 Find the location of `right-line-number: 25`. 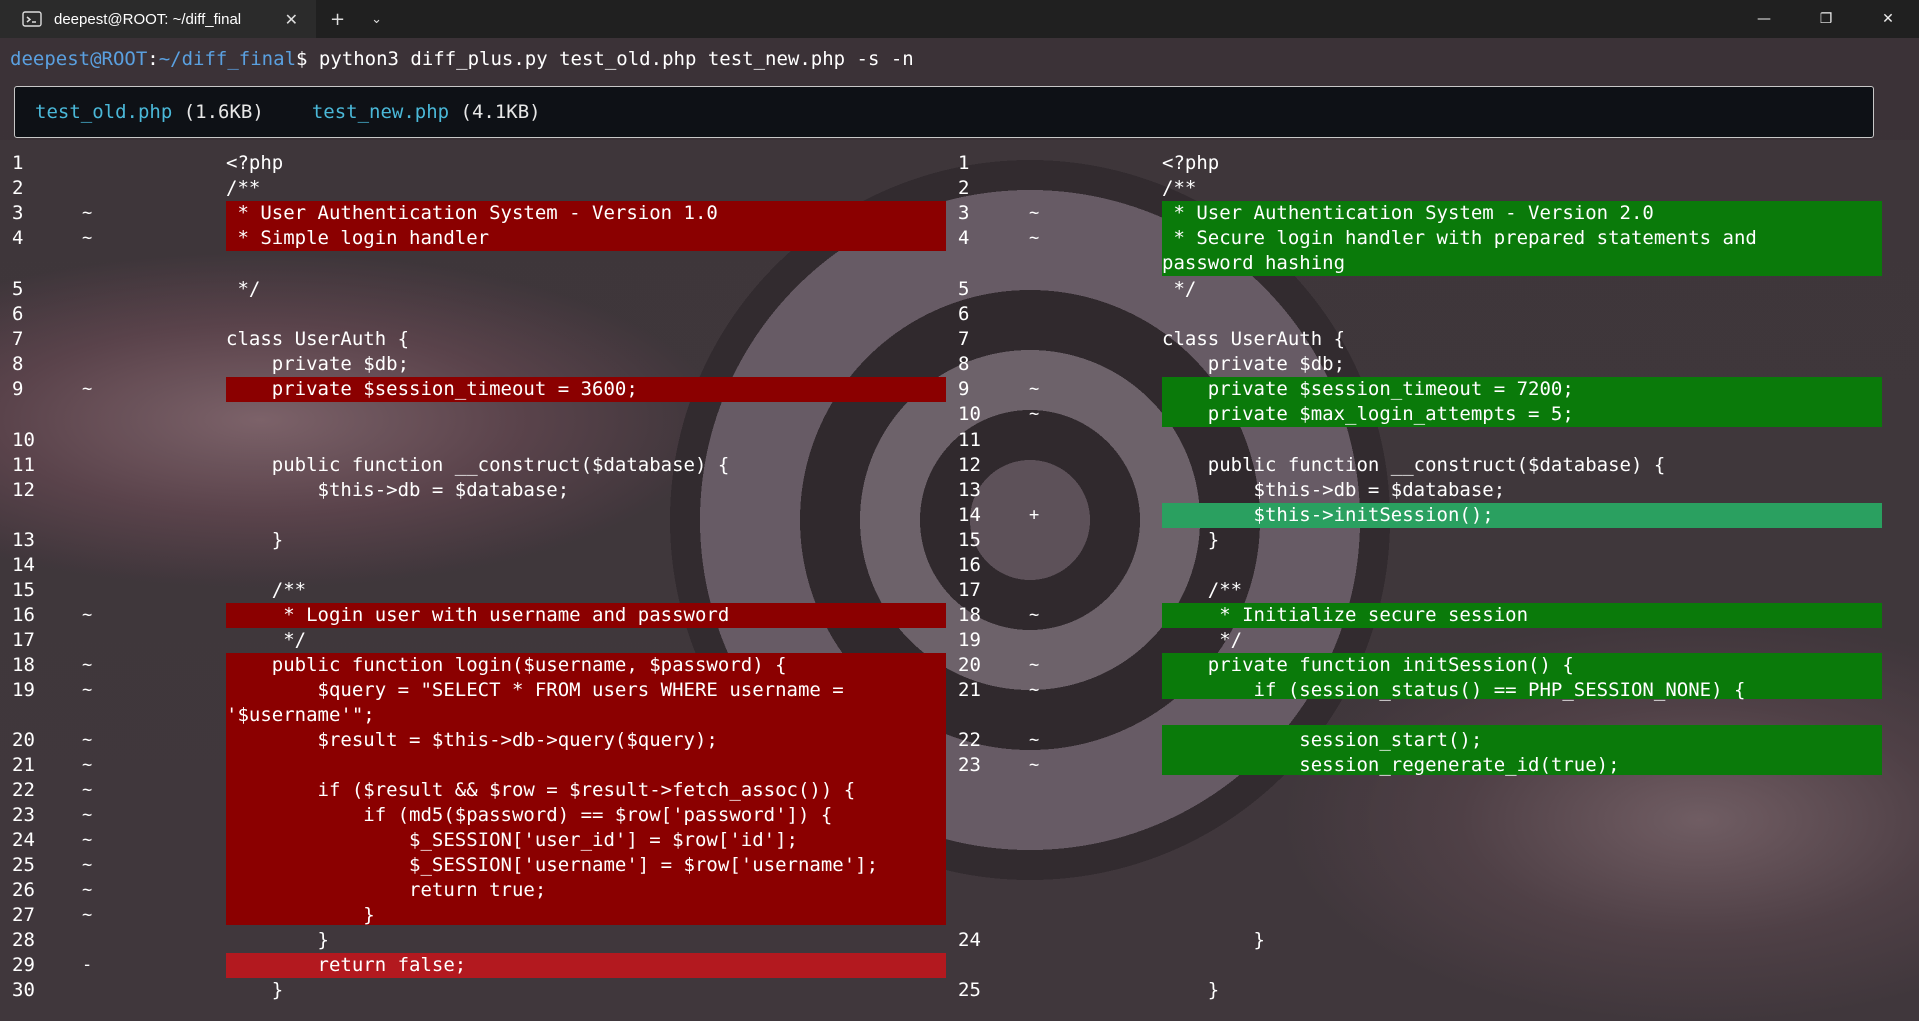

right-line-number: 25 is located at coordinates (969, 990).